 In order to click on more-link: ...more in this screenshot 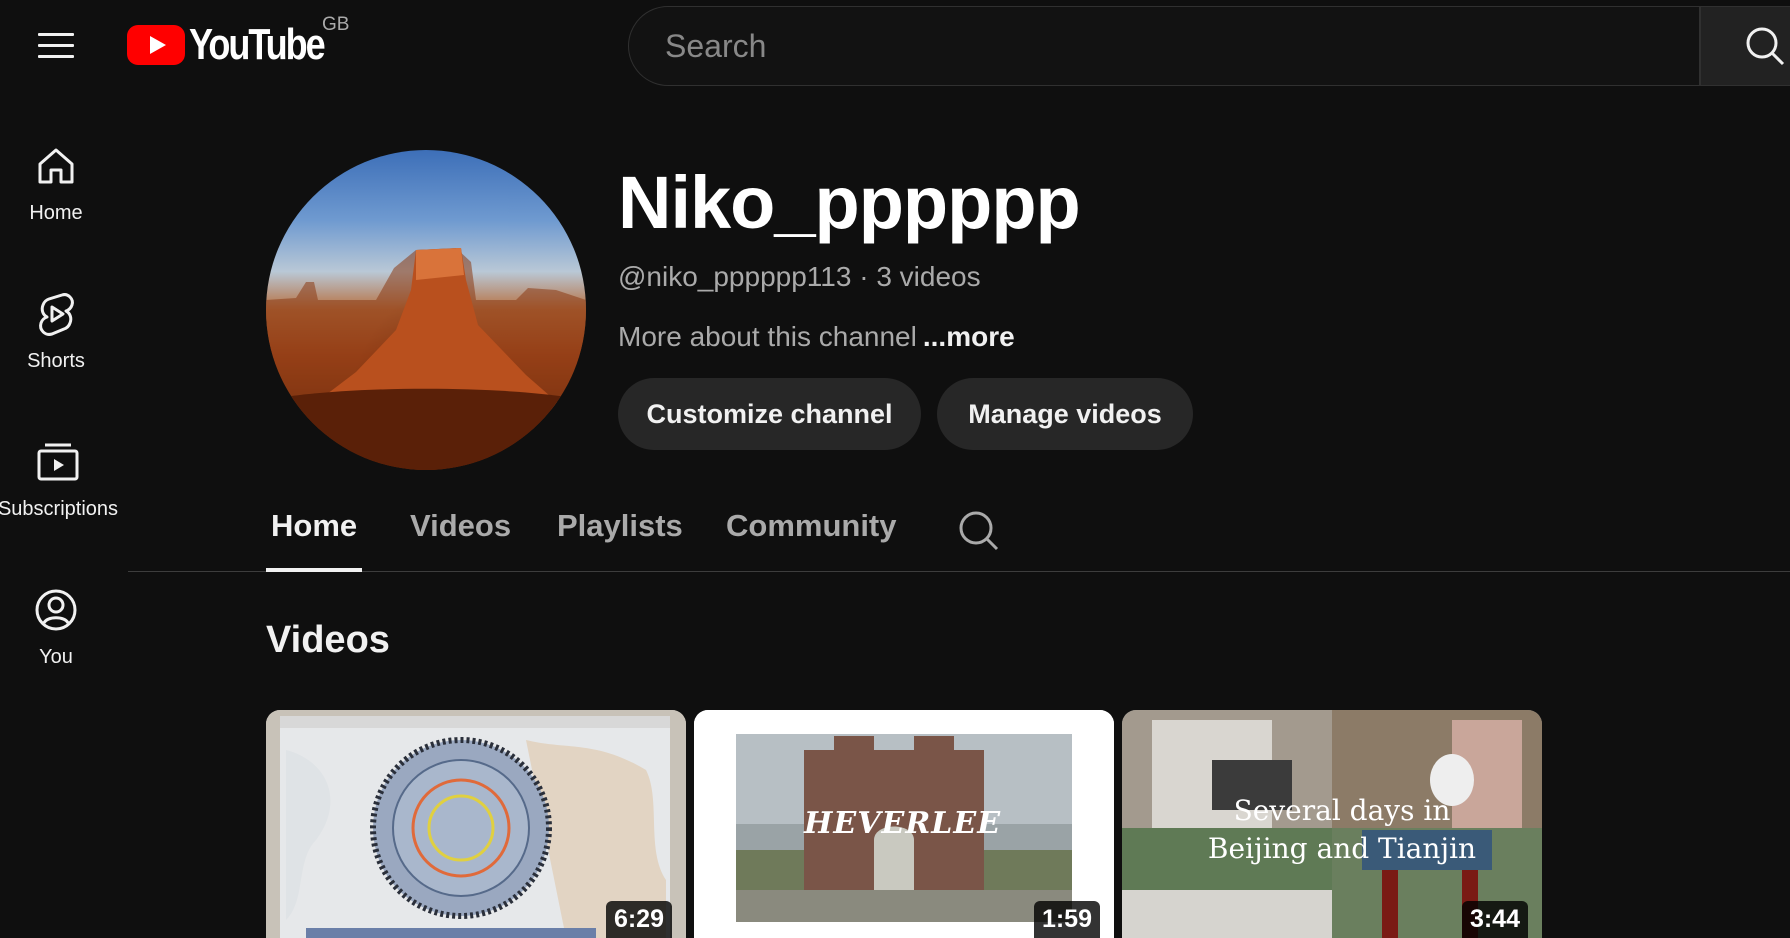, I will do `click(969, 336)`.